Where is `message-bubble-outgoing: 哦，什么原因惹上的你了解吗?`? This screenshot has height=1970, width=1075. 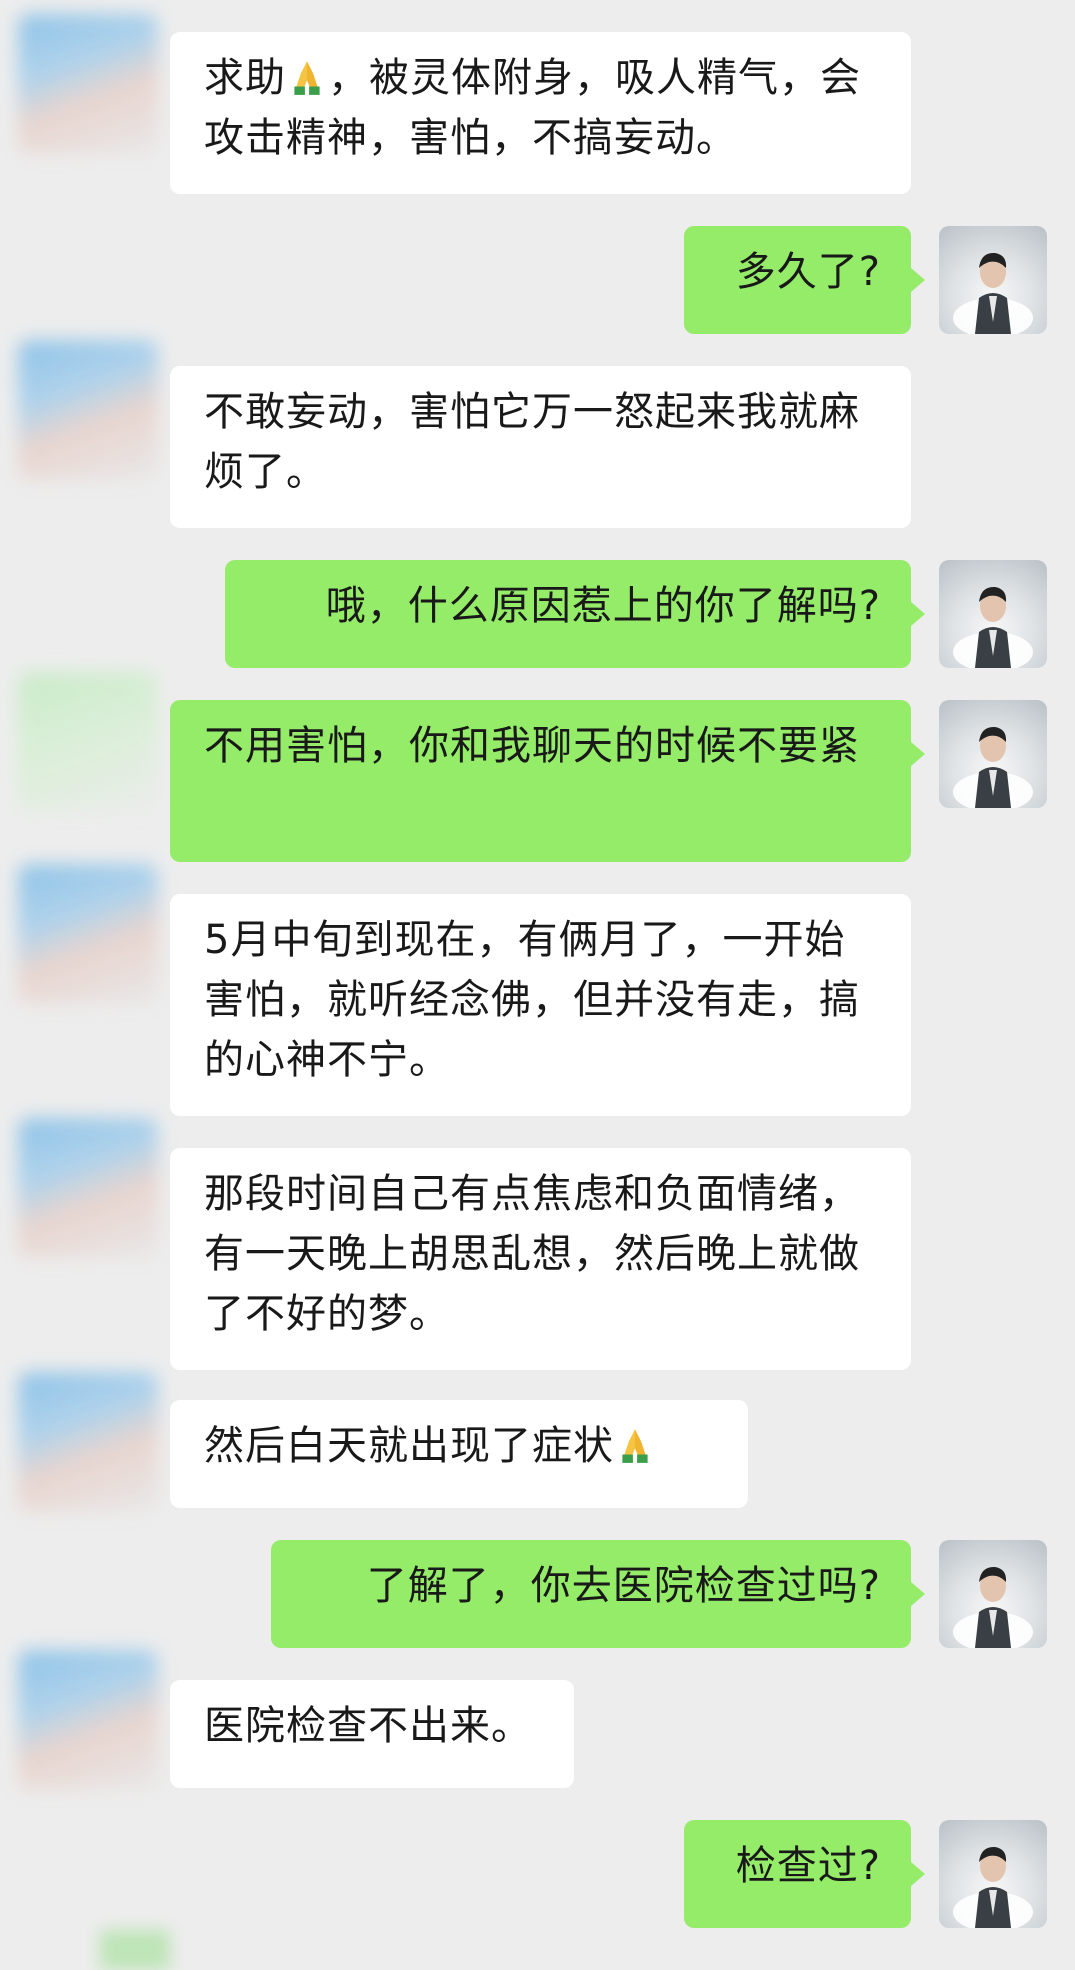
message-bubble-outgoing: 哦，什么原因惹上的你了解吗? is located at coordinates (568, 614).